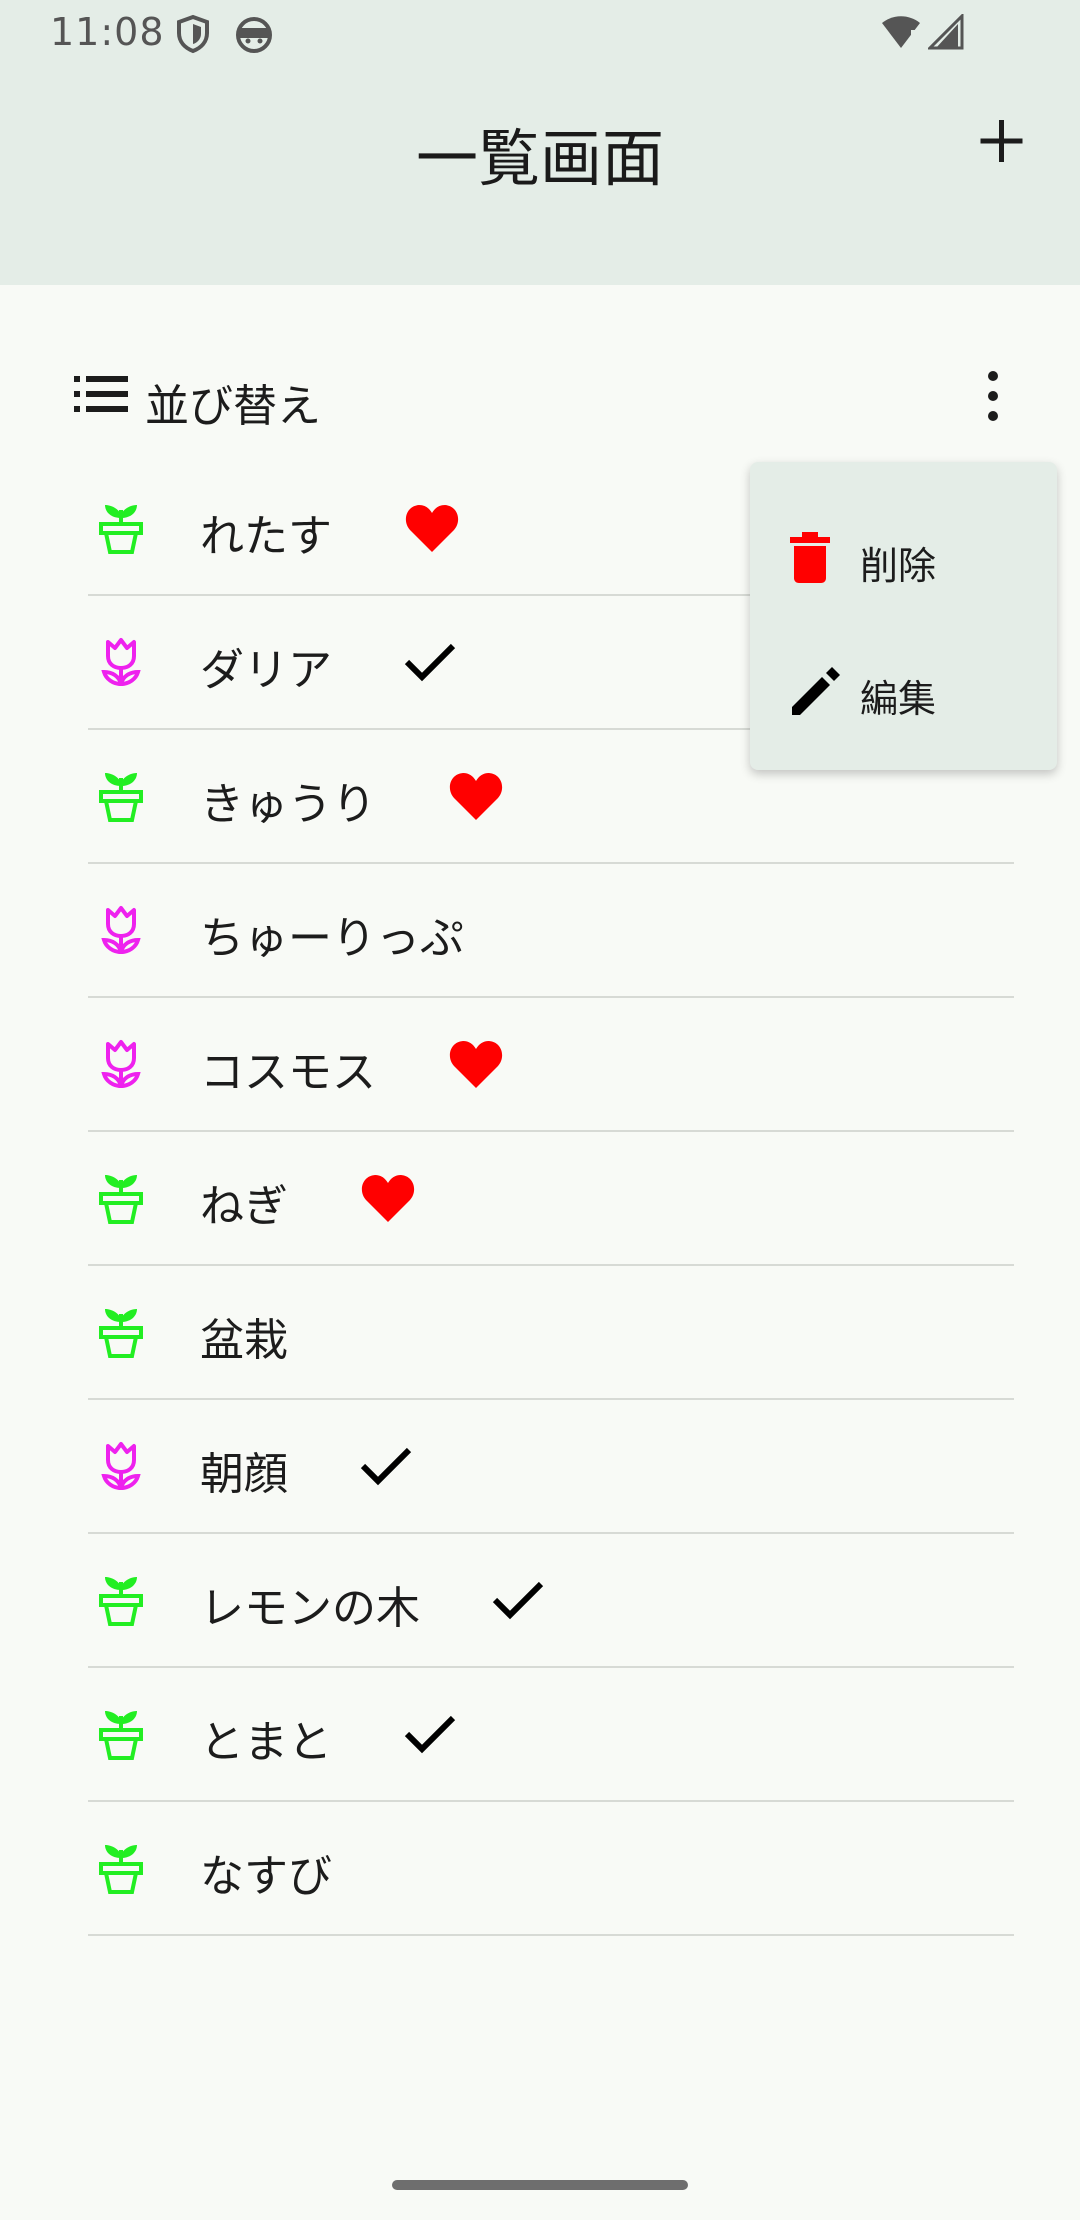 The width and height of the screenshot is (1080, 2220). I want to click on plant-row: 朝顔, so click(551, 1467).